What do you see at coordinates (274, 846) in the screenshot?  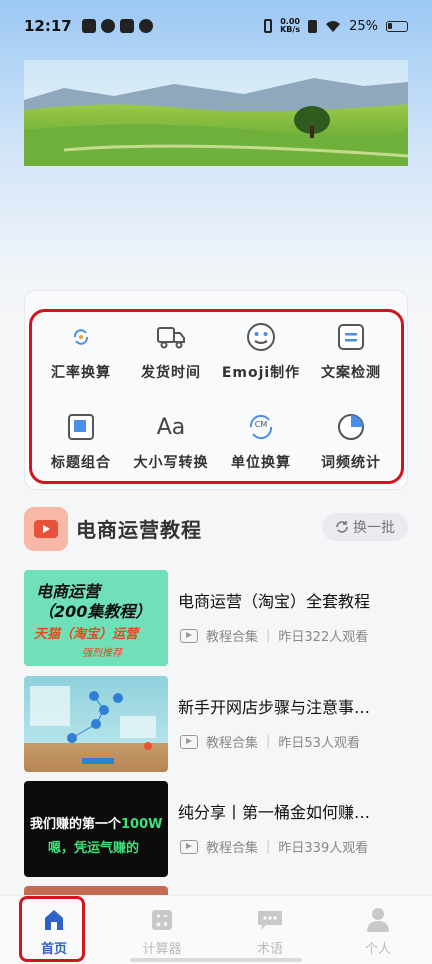 I see `course-meta: 教程合集 | 昨日339人观看` at bounding box center [274, 846].